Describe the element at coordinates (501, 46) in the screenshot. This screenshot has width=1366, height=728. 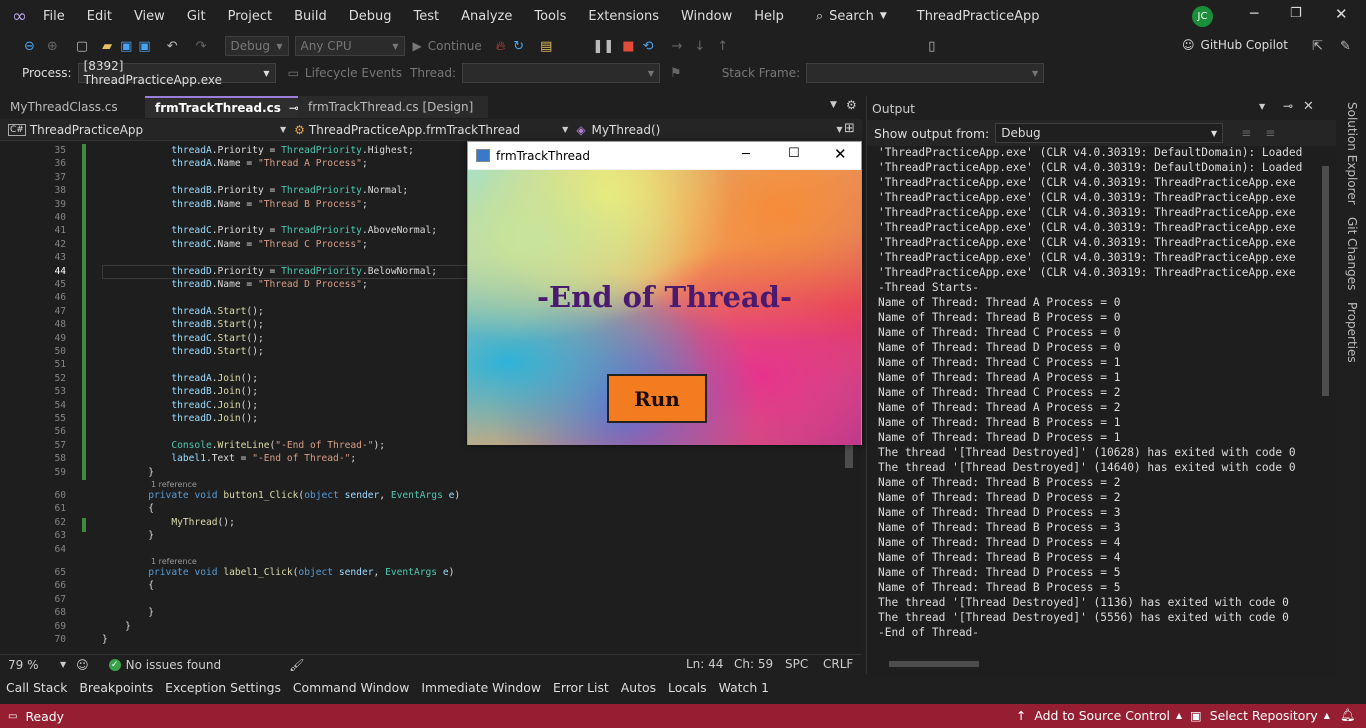
I see `hot-reload-icon: 🔥︎` at that location.